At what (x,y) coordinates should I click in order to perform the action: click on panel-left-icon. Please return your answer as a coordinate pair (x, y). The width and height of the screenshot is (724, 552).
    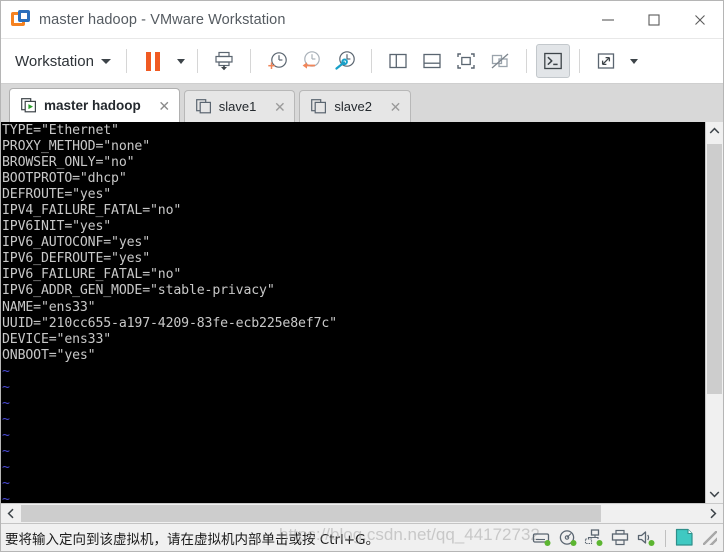
    Looking at the image, I should click on (398, 61).